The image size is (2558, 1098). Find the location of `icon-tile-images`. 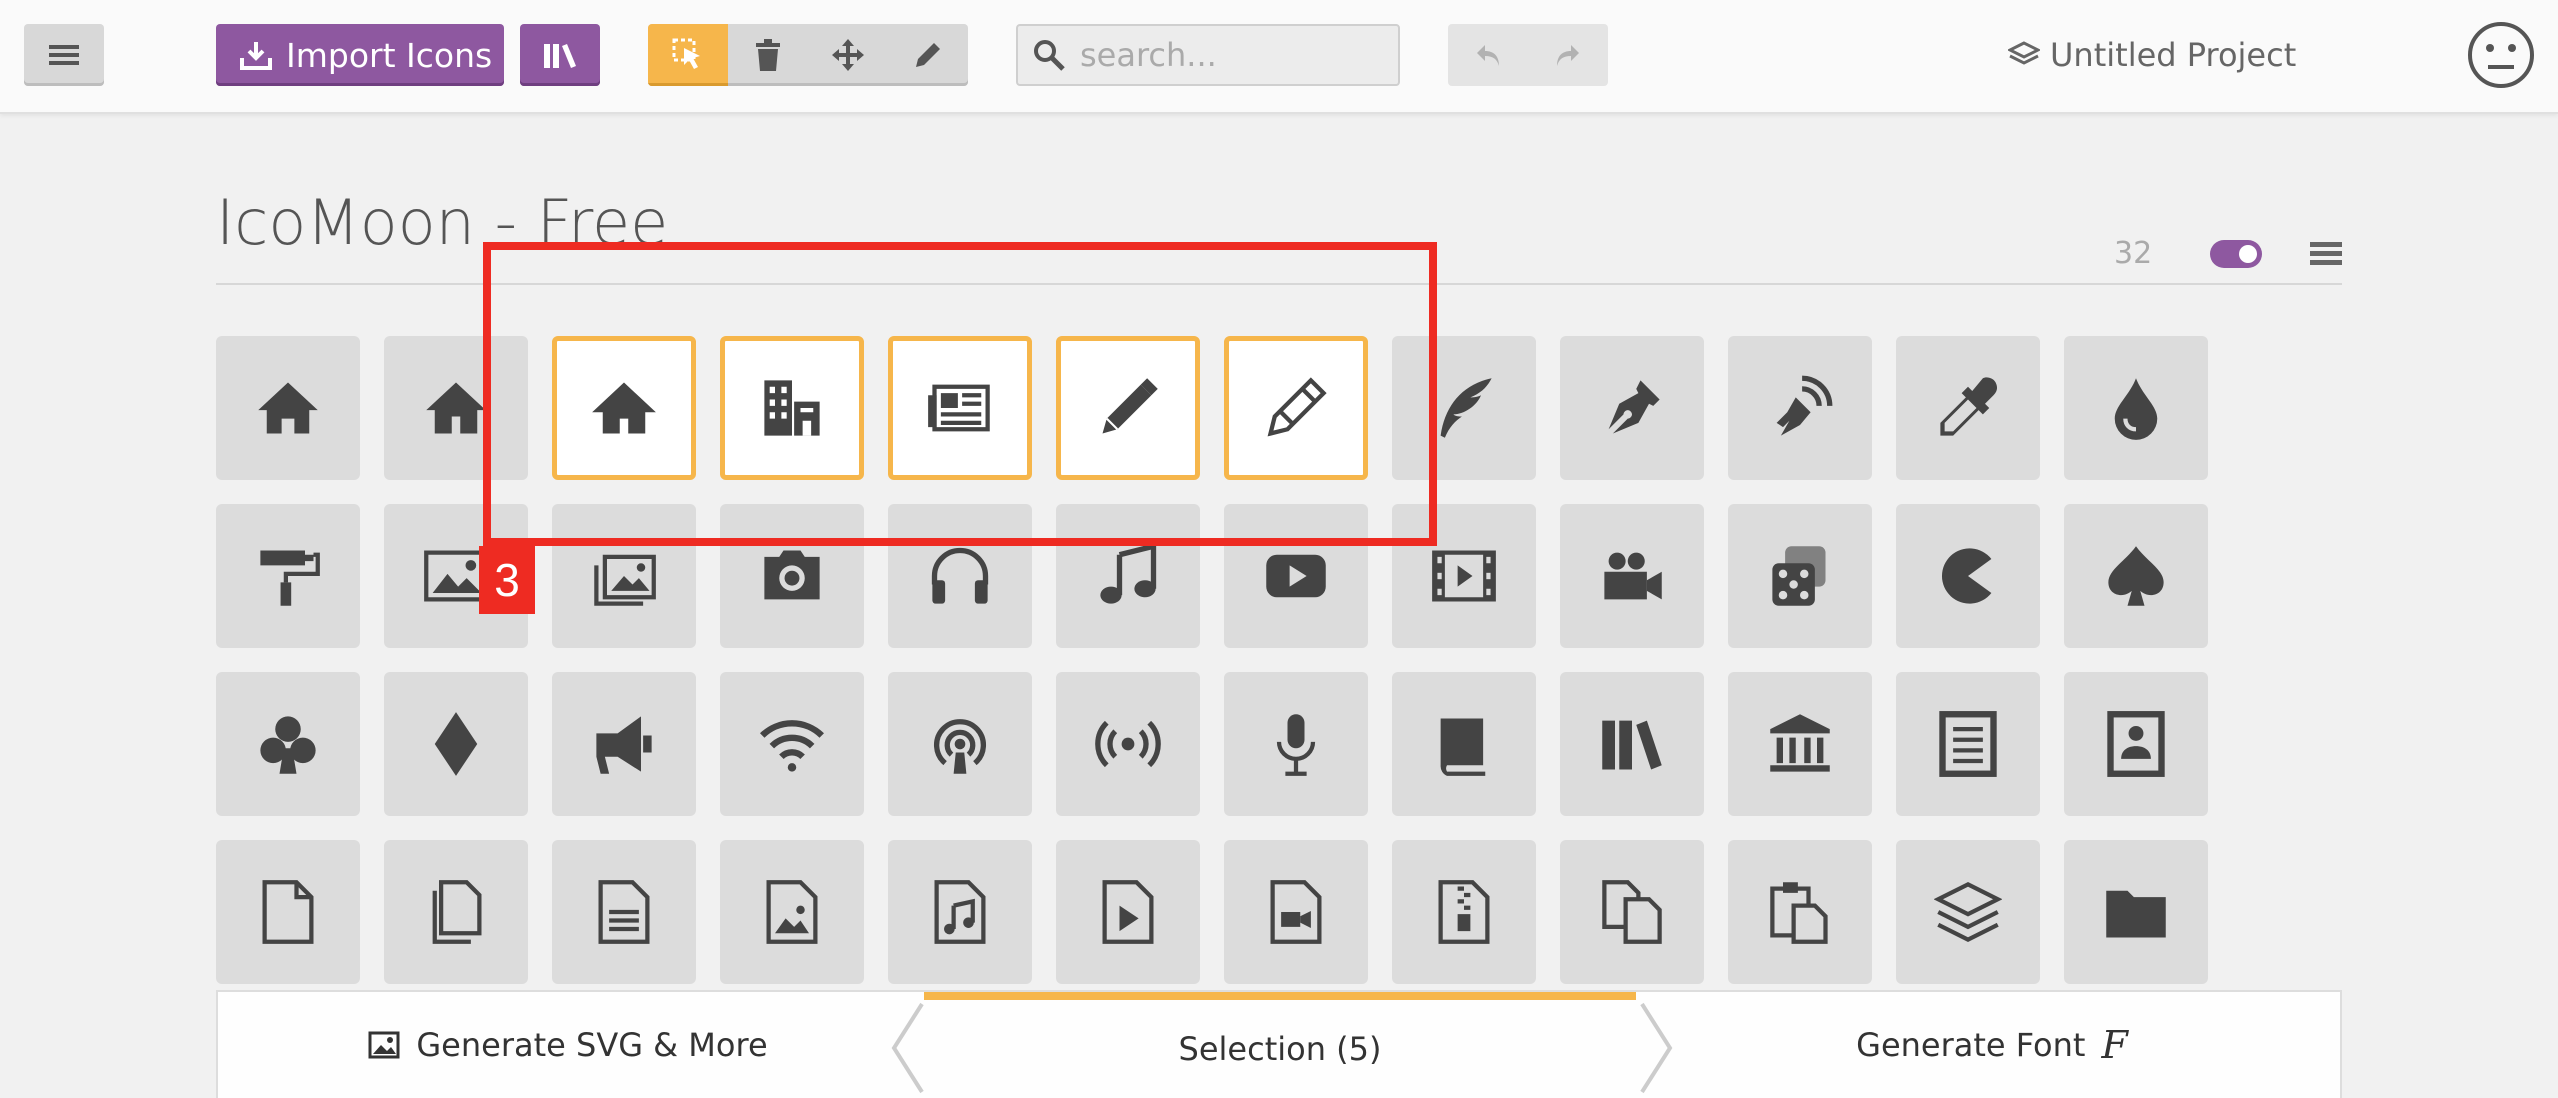

icon-tile-images is located at coordinates (624, 576).